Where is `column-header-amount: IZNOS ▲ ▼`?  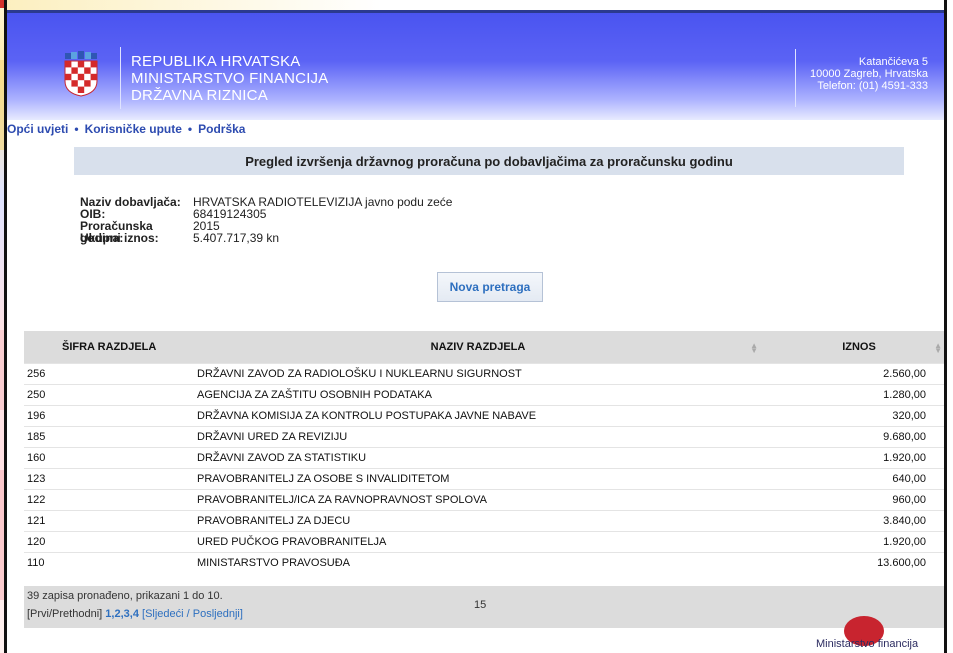
column-header-amount: IZNOS ▲ ▼ is located at coordinates (859, 347).